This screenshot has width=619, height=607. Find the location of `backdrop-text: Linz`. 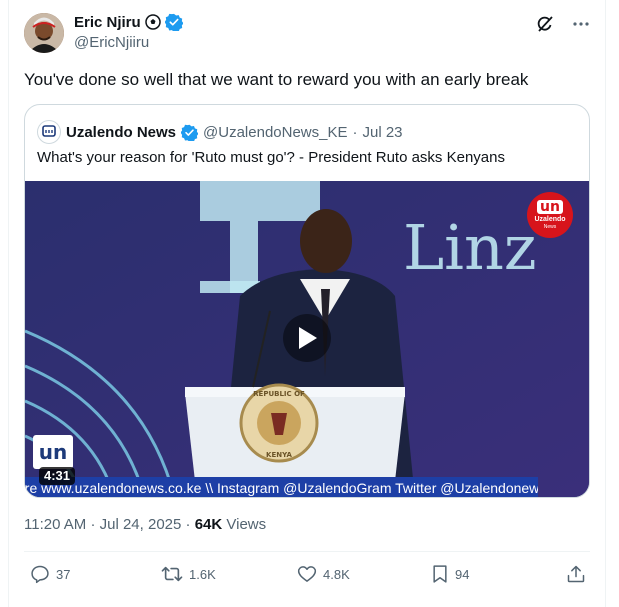

backdrop-text: Linz is located at coordinates (470, 247).